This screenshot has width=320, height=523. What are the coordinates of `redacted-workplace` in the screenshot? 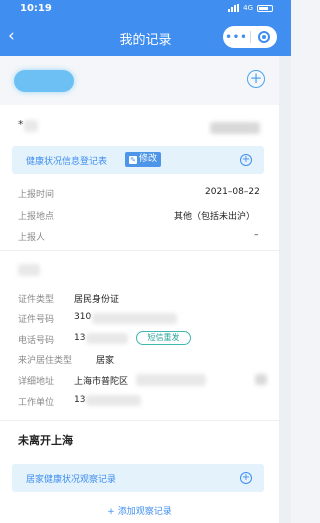 It's located at (113, 400).